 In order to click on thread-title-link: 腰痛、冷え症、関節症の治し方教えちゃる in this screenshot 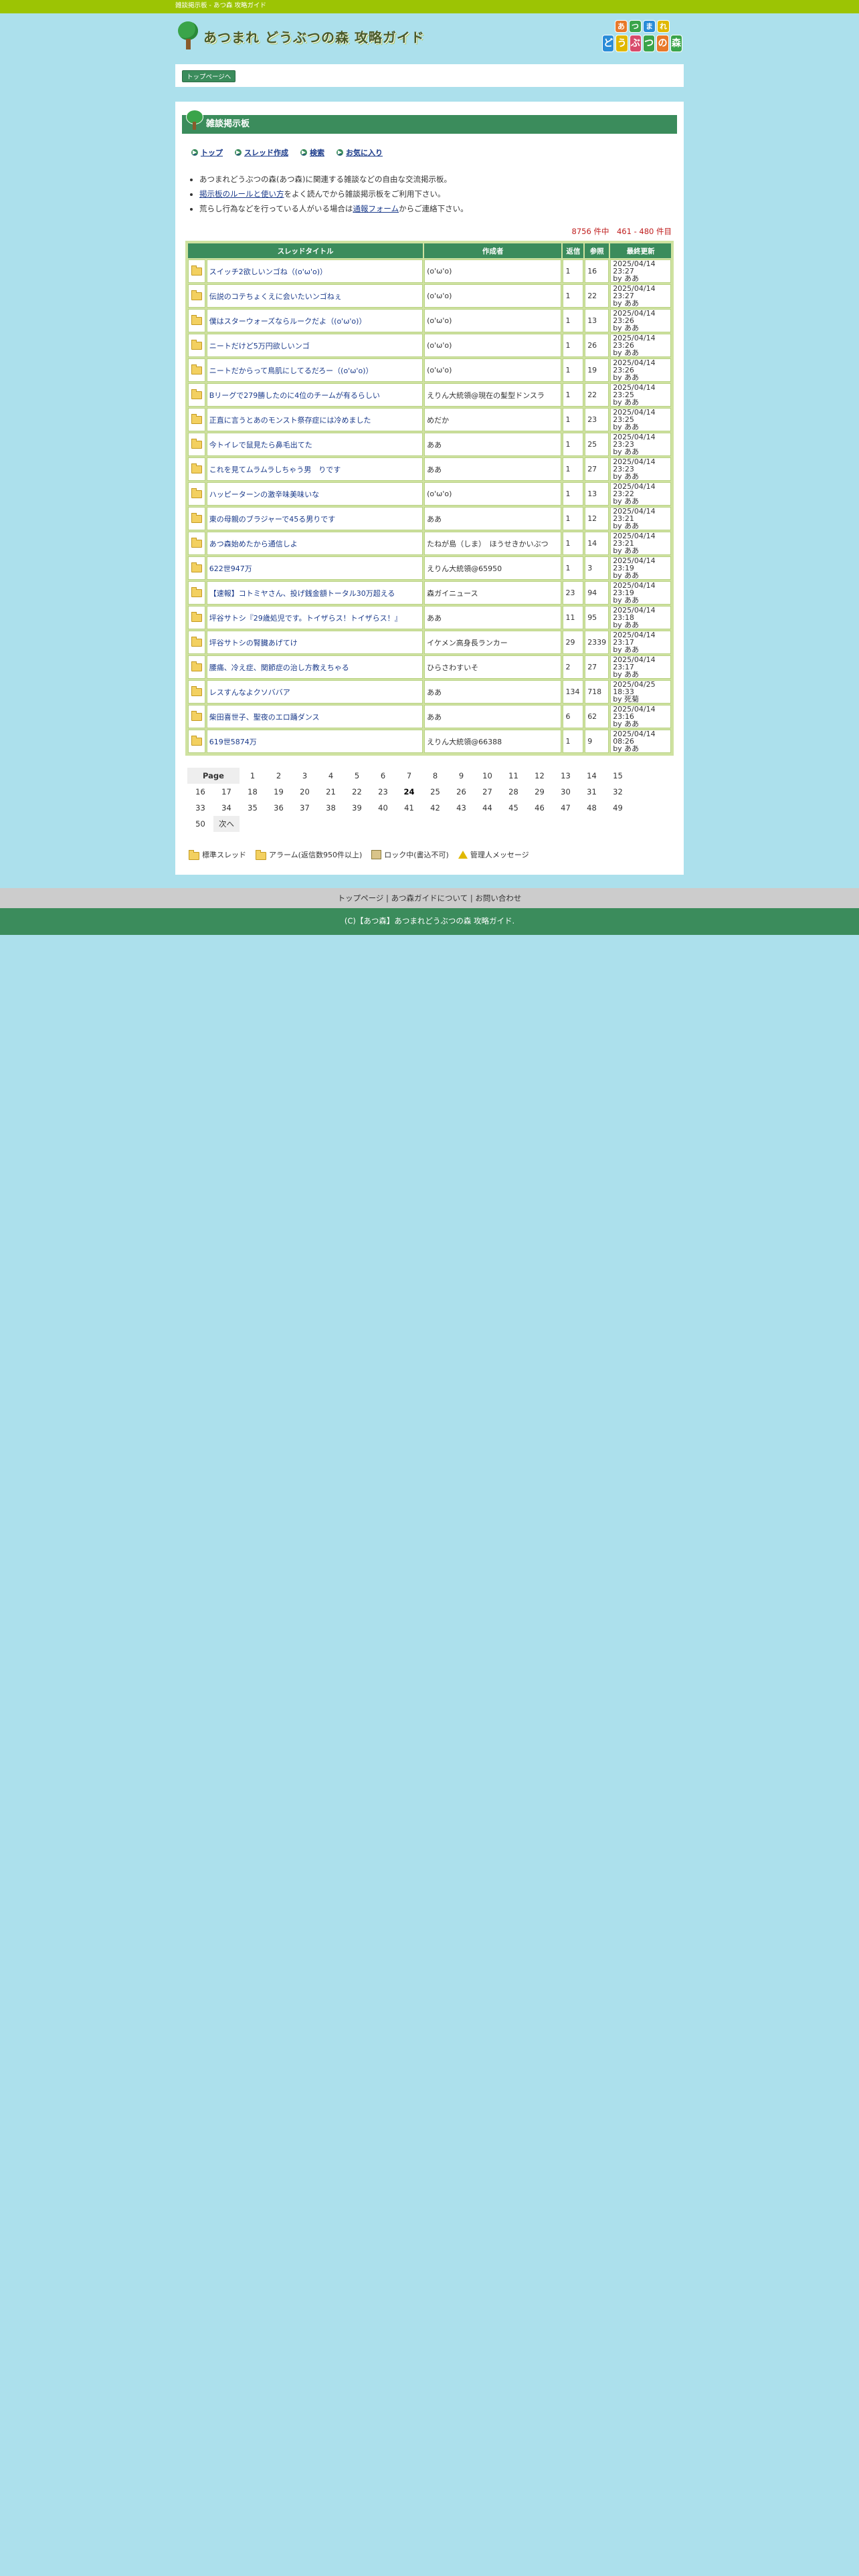, I will do `click(314, 667)`.